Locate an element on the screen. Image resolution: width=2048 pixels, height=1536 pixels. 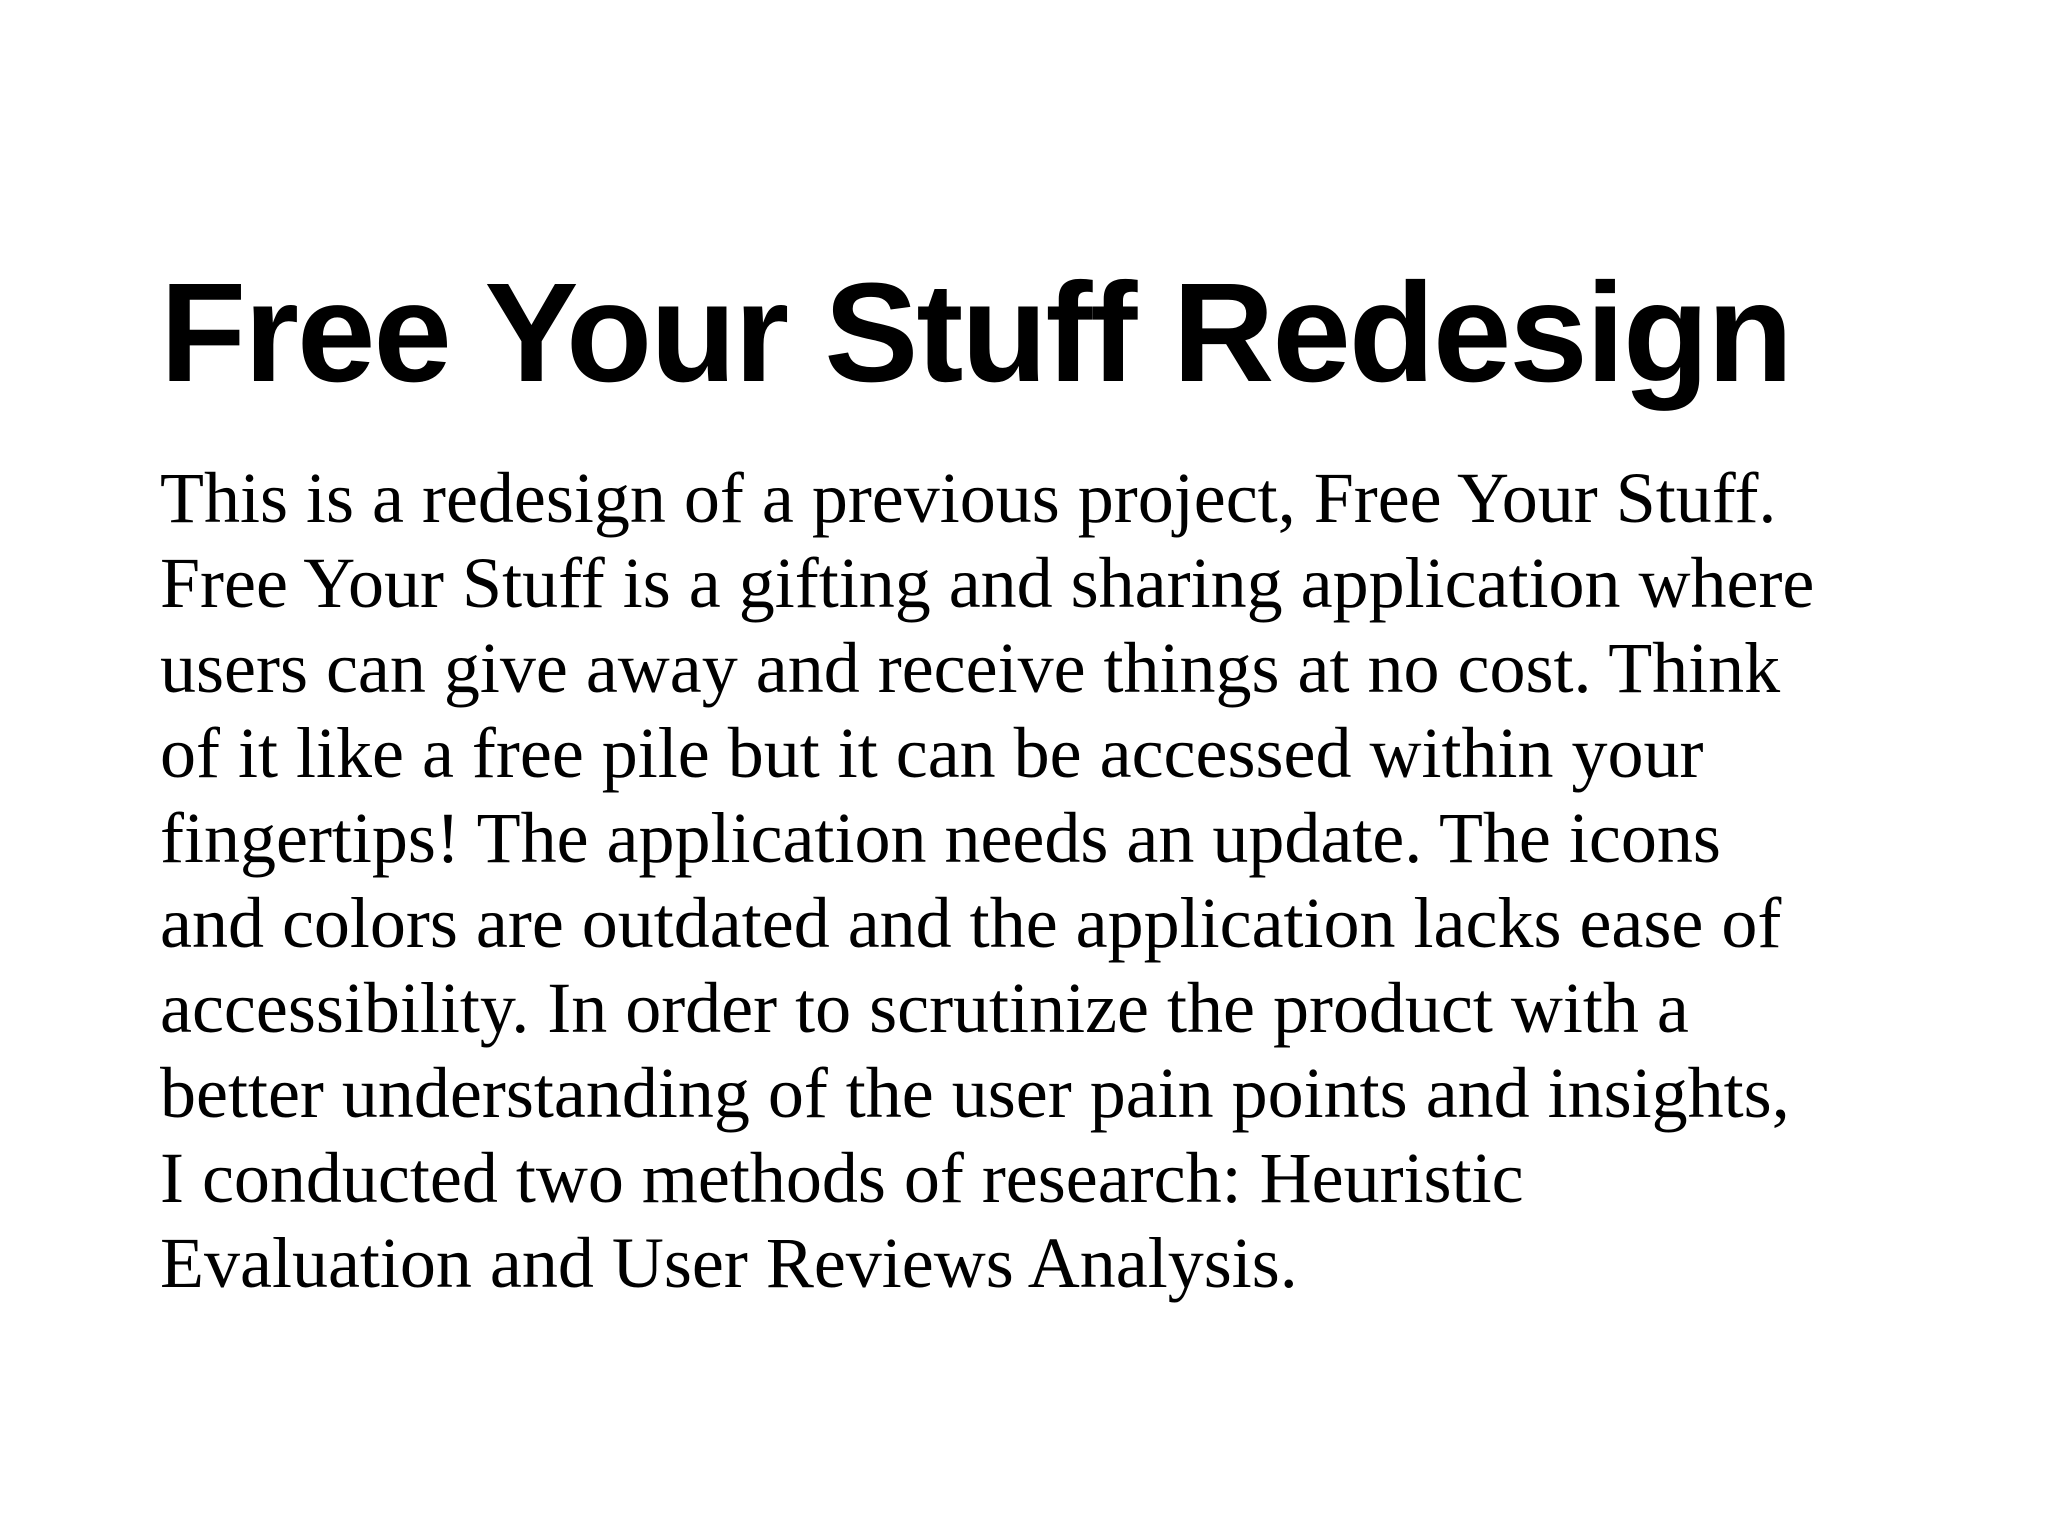
body-line: Evaluation and User Reviews Analysis. is located at coordinates (729, 1263).